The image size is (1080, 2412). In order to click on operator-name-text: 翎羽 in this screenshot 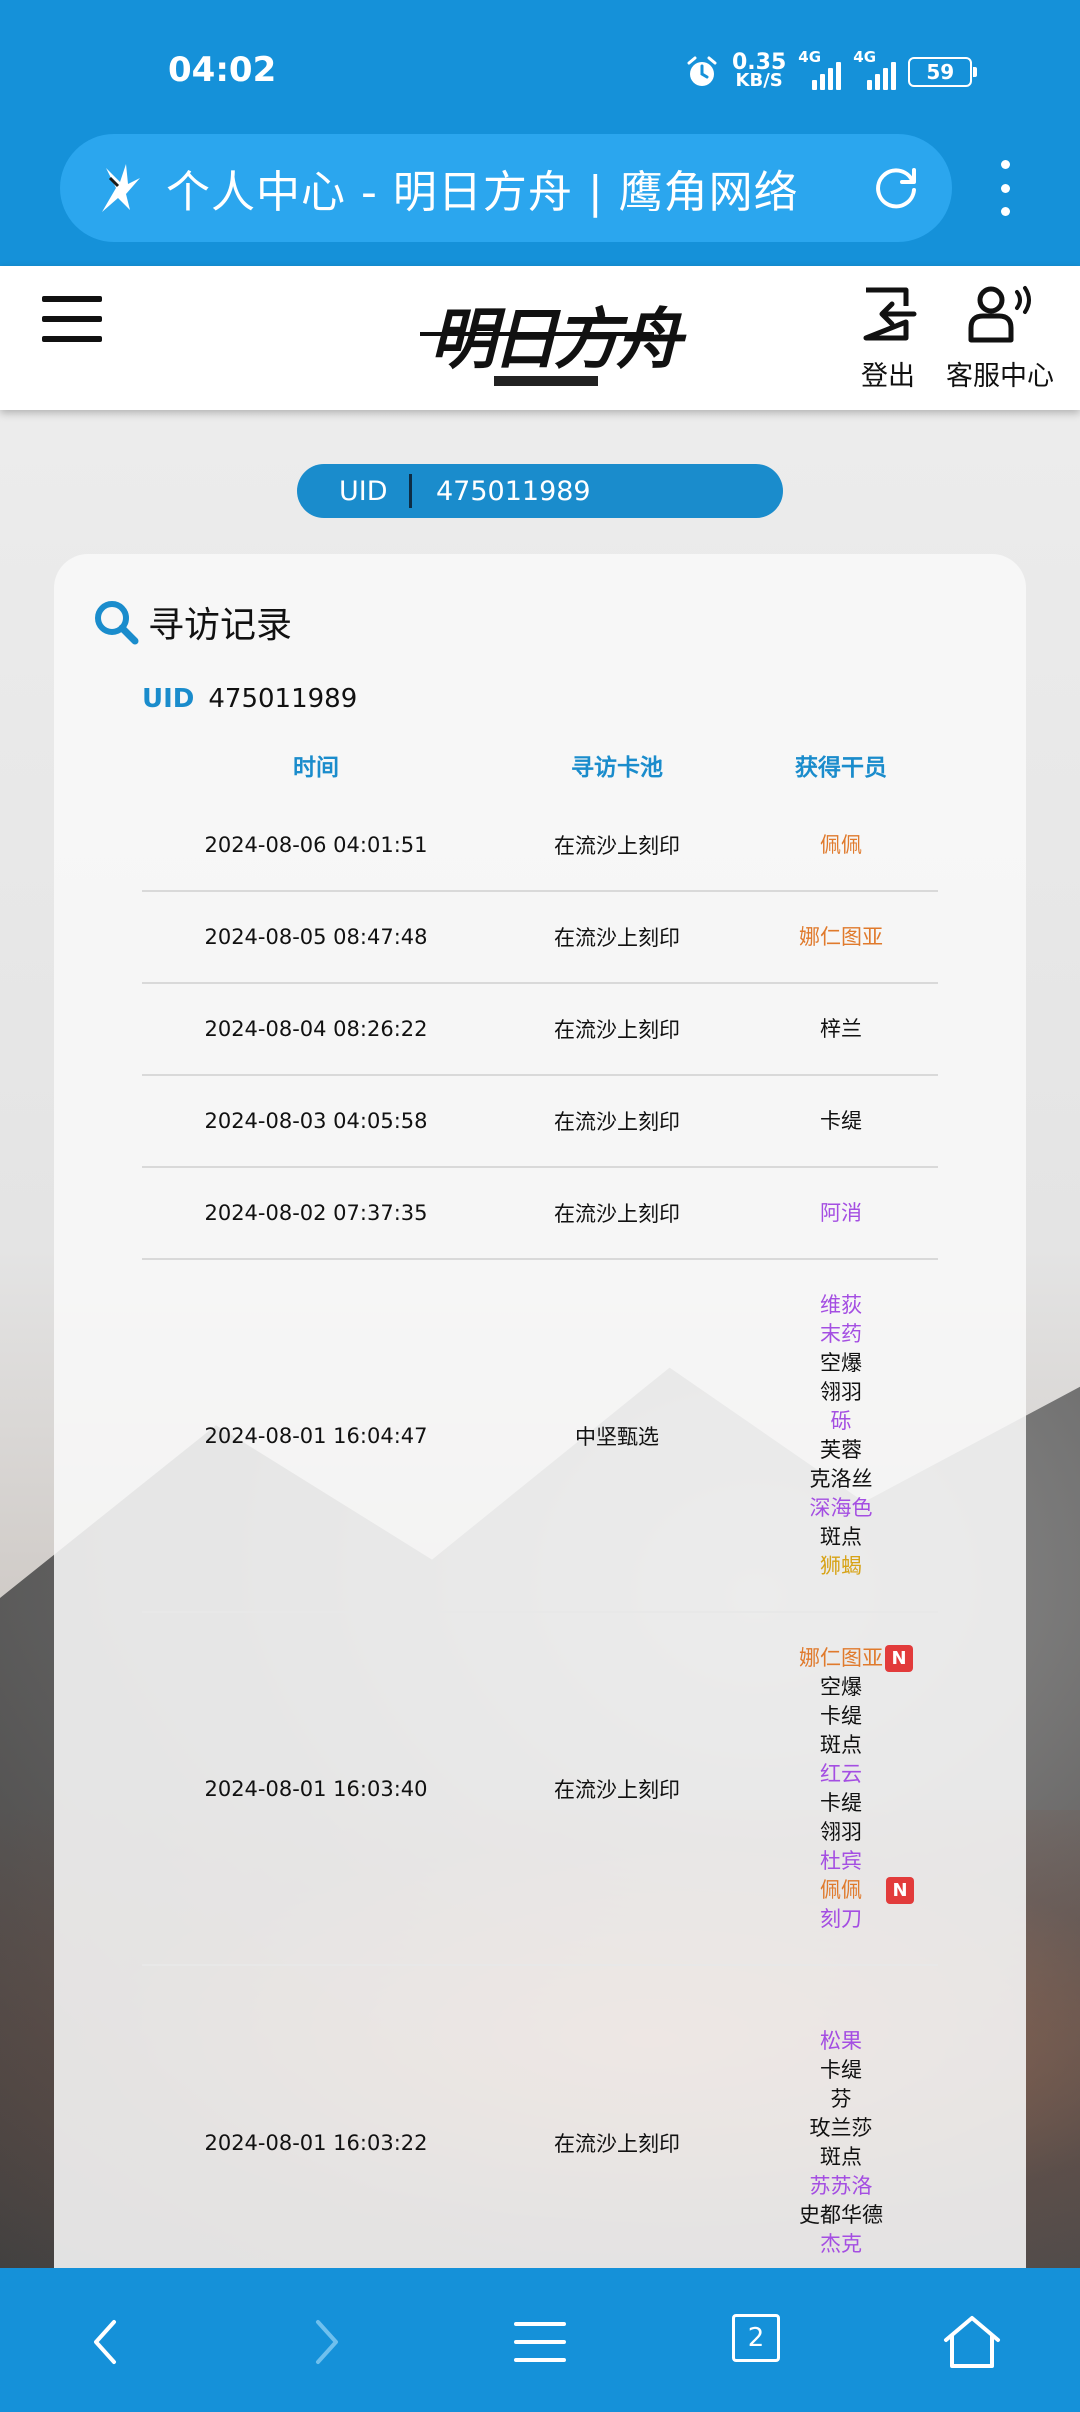, I will do `click(841, 1391)`.